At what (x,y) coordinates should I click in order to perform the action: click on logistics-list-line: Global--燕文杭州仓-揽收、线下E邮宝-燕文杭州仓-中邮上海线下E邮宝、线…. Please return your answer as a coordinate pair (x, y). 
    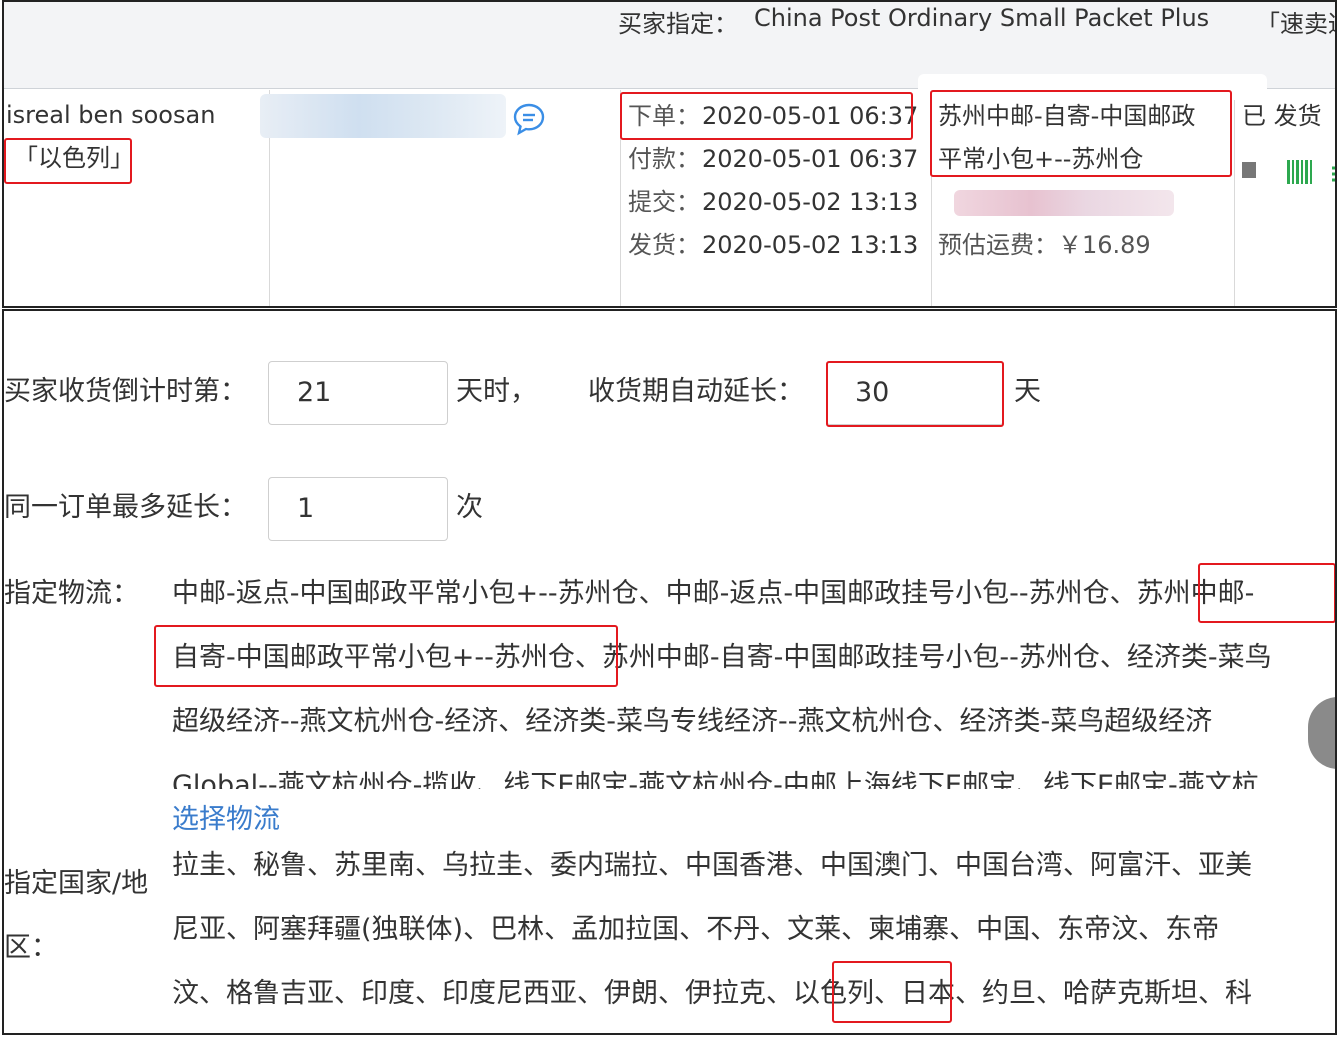
    Looking at the image, I should click on (715, 779).